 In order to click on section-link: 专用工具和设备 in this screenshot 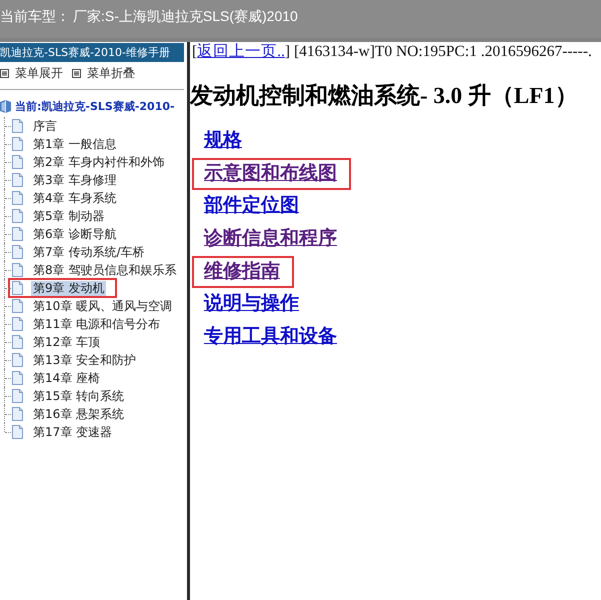, I will do `click(270, 337)`.